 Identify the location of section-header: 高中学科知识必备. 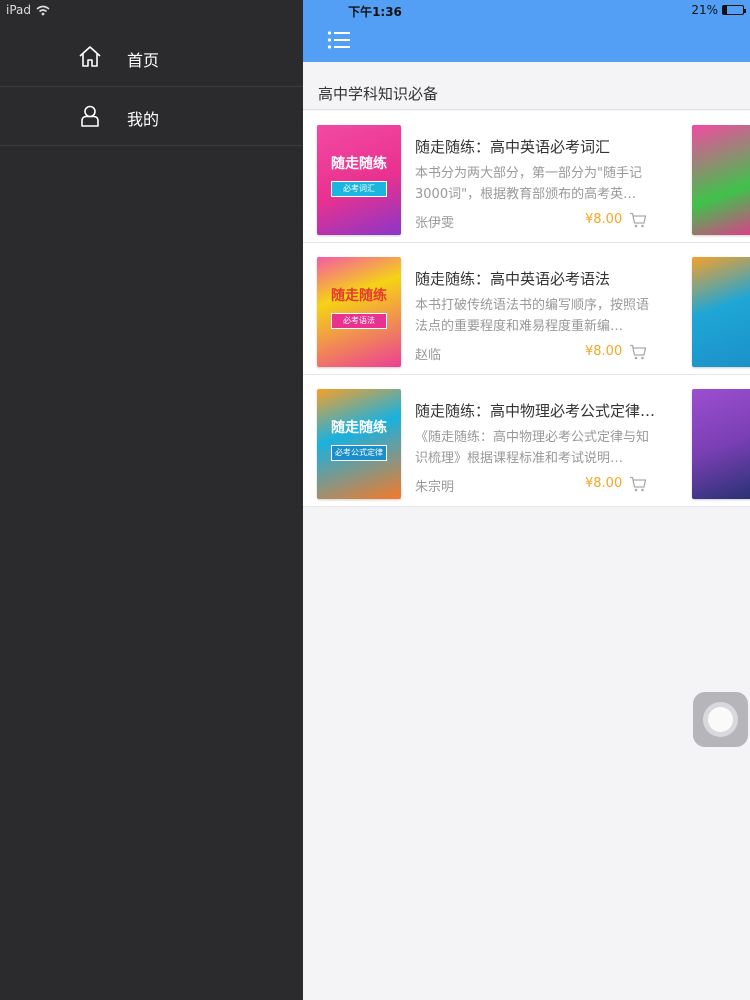
(526, 86).